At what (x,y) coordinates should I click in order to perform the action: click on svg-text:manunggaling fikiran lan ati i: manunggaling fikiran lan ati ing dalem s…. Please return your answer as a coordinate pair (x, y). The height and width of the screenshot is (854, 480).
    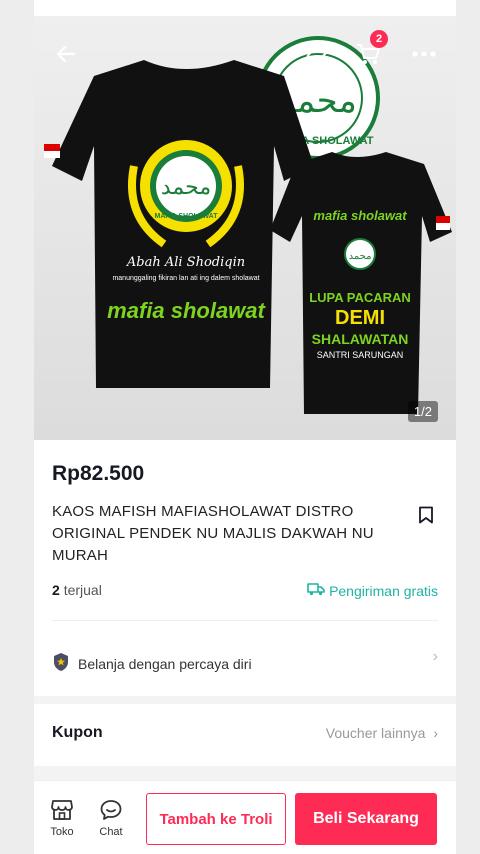
    Looking at the image, I should click on (185, 278).